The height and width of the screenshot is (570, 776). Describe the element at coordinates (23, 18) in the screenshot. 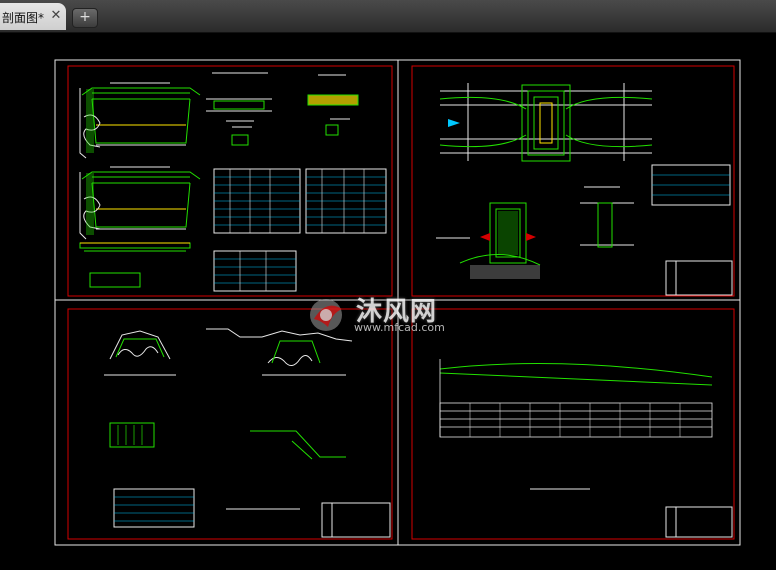

I see `tab-label: 剖面图*` at that location.